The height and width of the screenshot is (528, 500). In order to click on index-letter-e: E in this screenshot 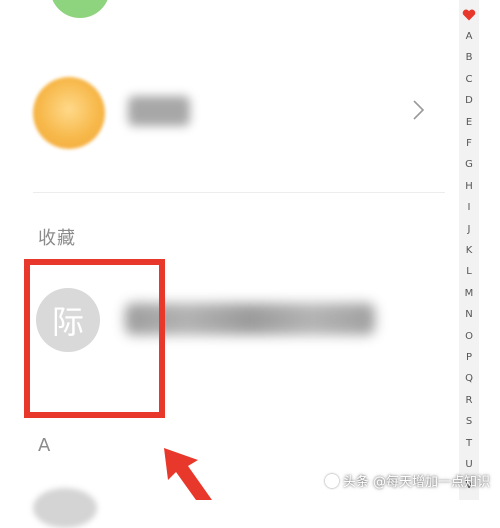, I will do `click(469, 123)`.